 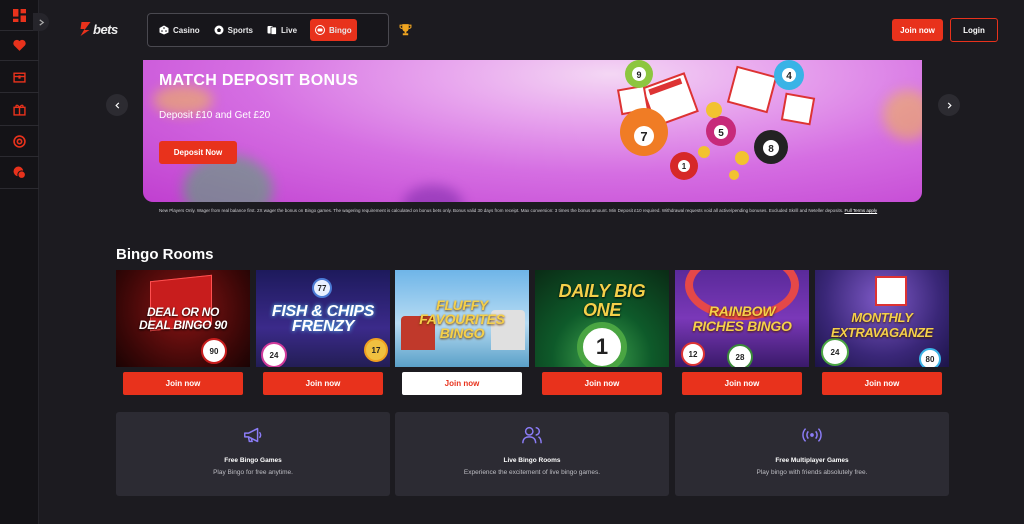 I want to click on svg-text: 5, so click(x=721, y=133).